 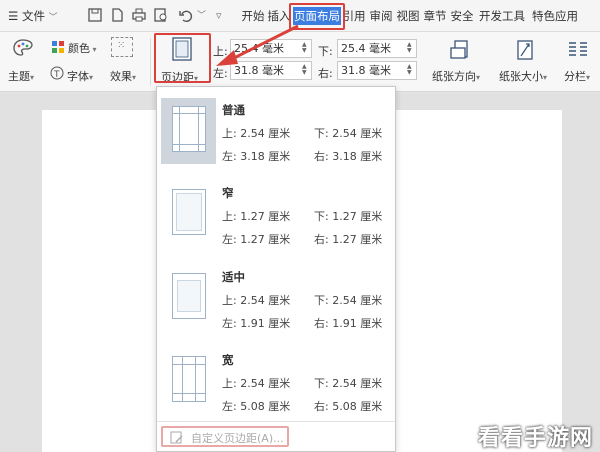 I want to click on effects-button: 效果▾, so click(x=123, y=76).